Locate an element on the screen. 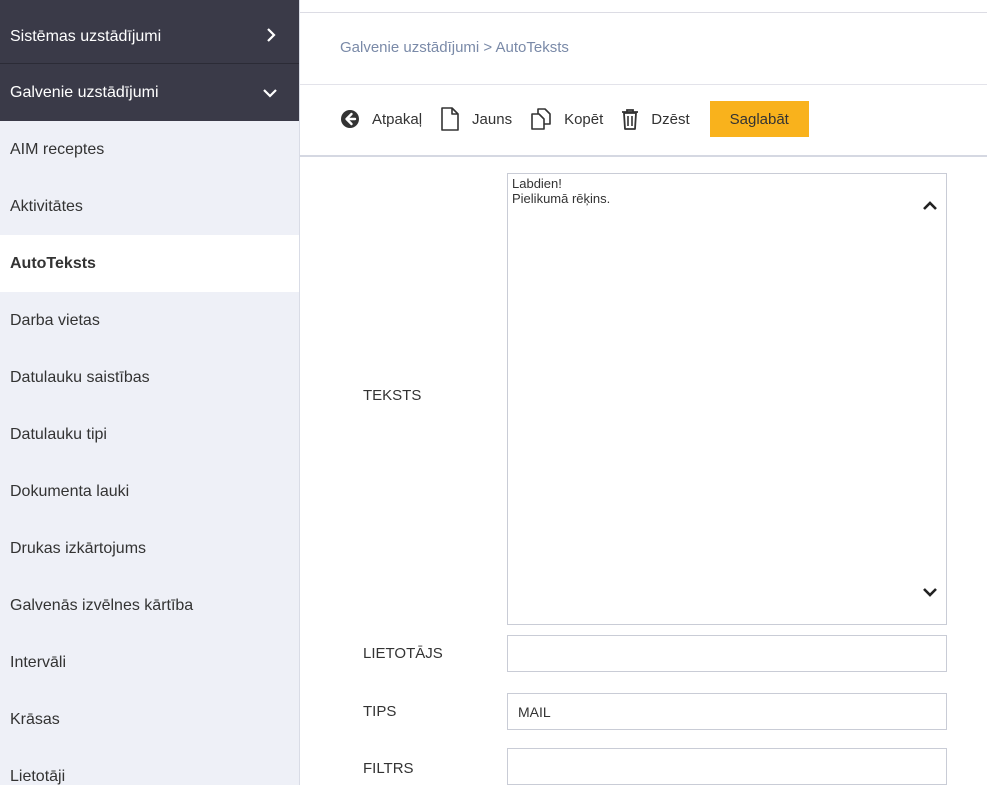  back-arrow-icon is located at coordinates (350, 119).